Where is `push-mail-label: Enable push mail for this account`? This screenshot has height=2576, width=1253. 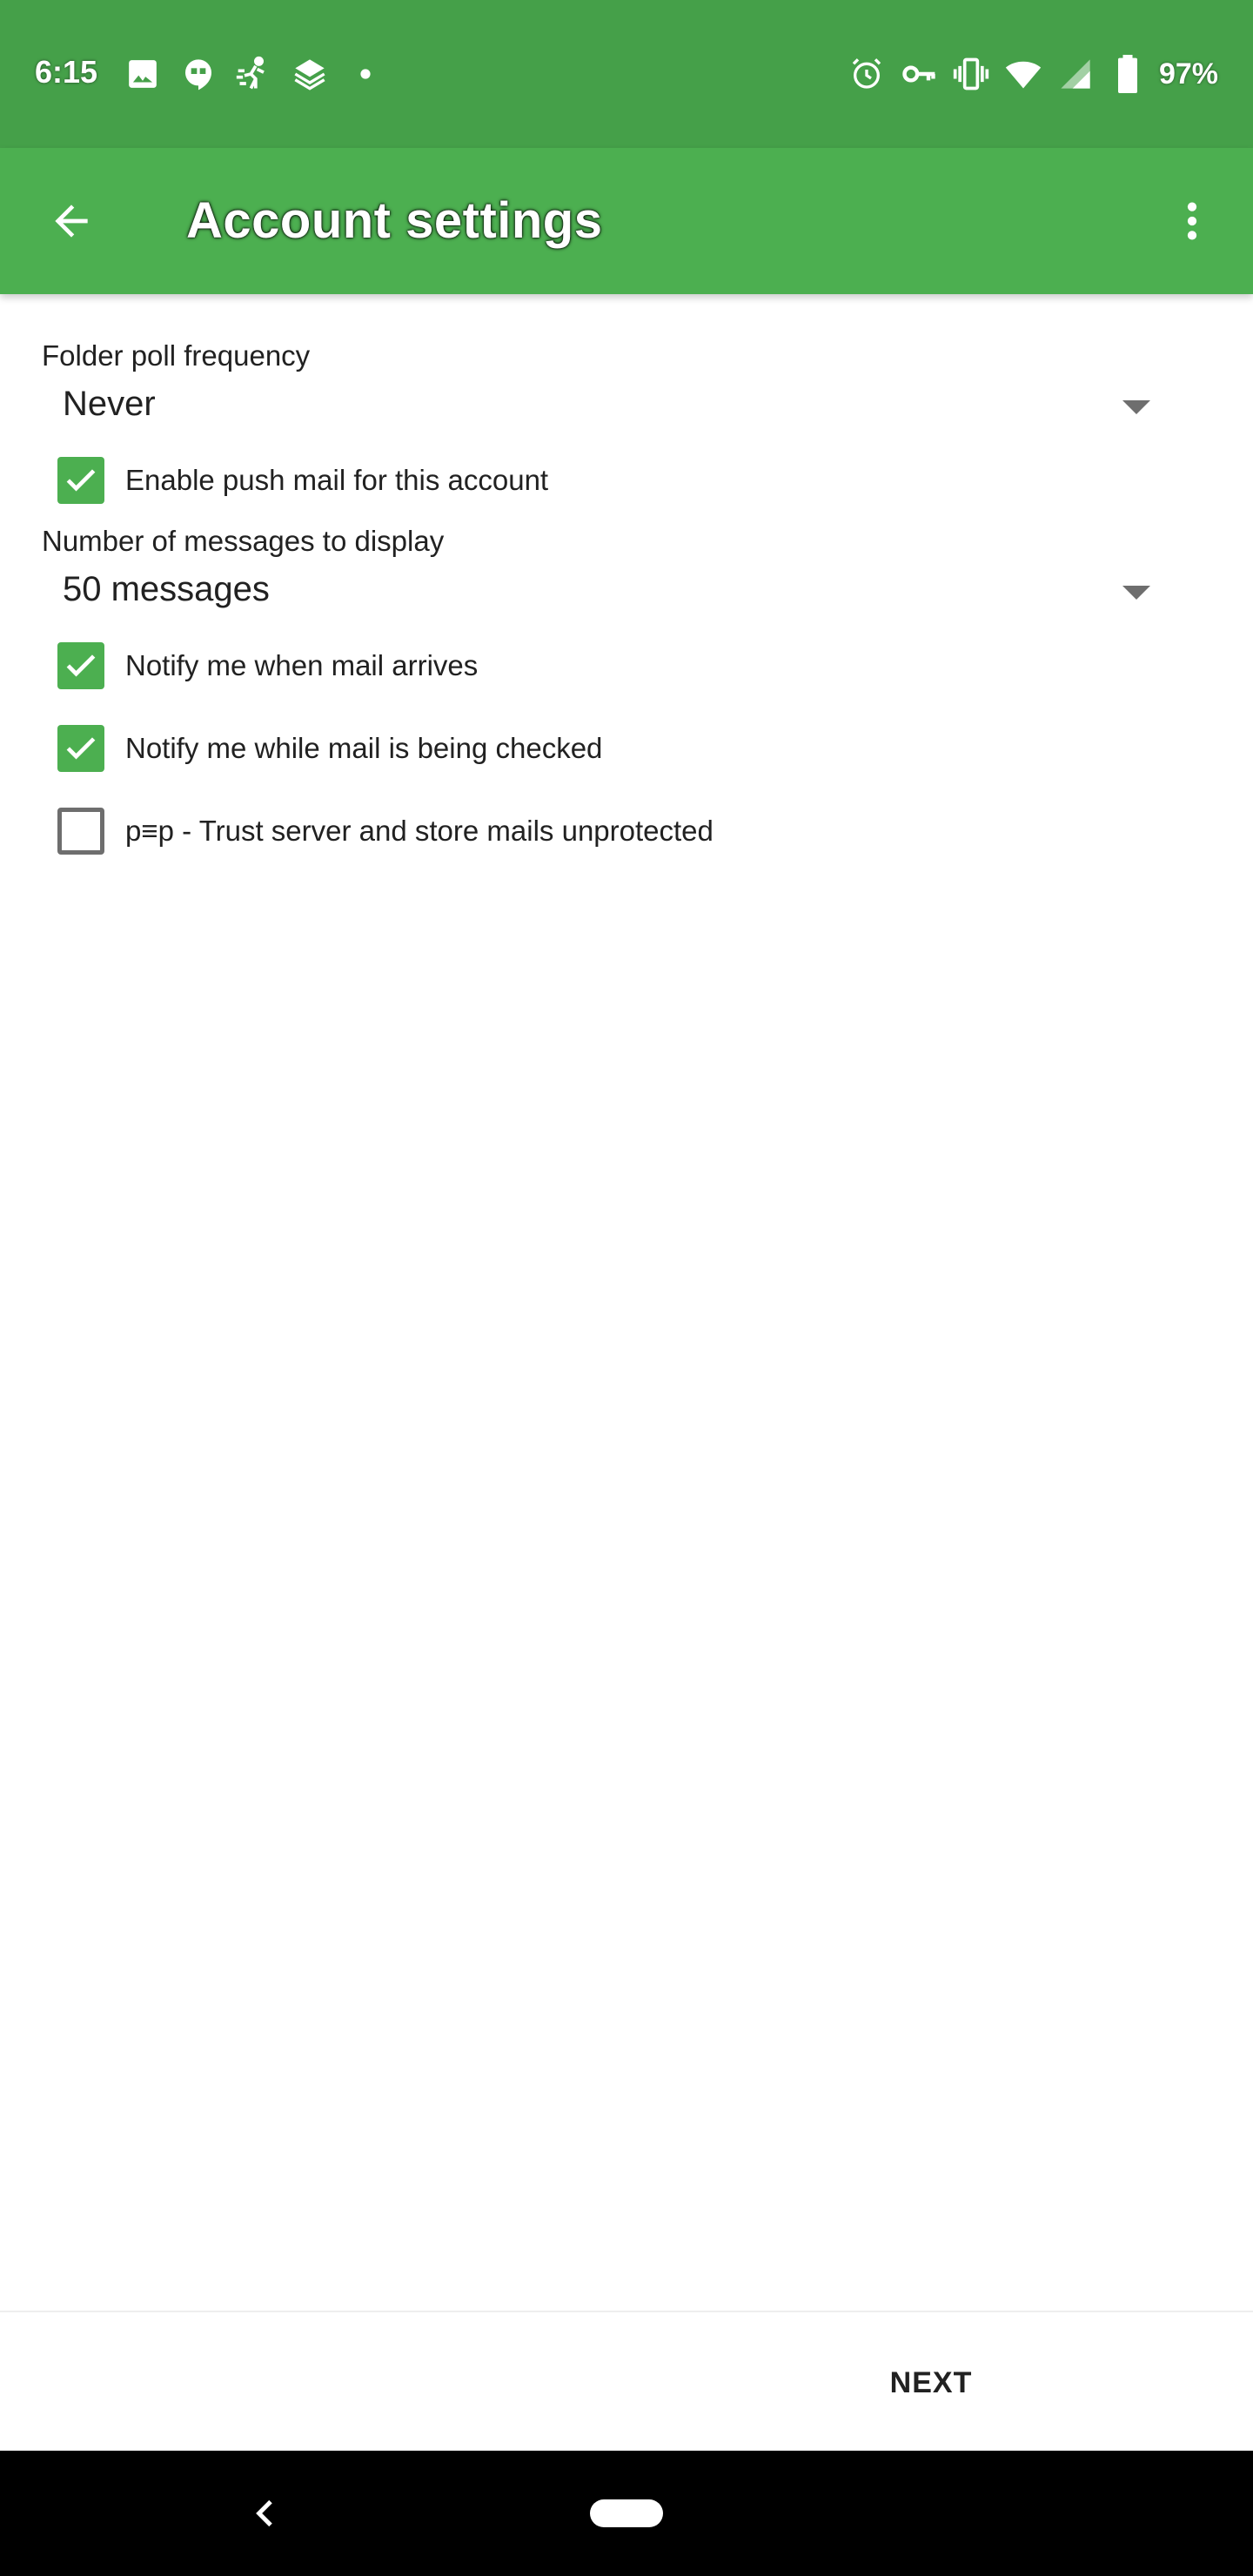
push-mail-label: Enable push mail for this account is located at coordinates (337, 480).